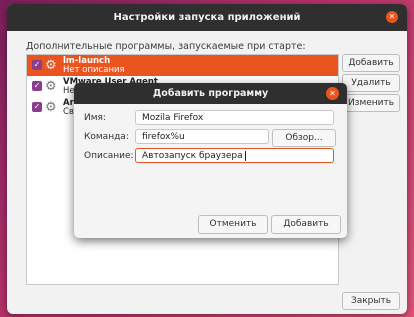 This screenshot has height=317, width=414. I want to click on window-close-button: ✕, so click(392, 17).